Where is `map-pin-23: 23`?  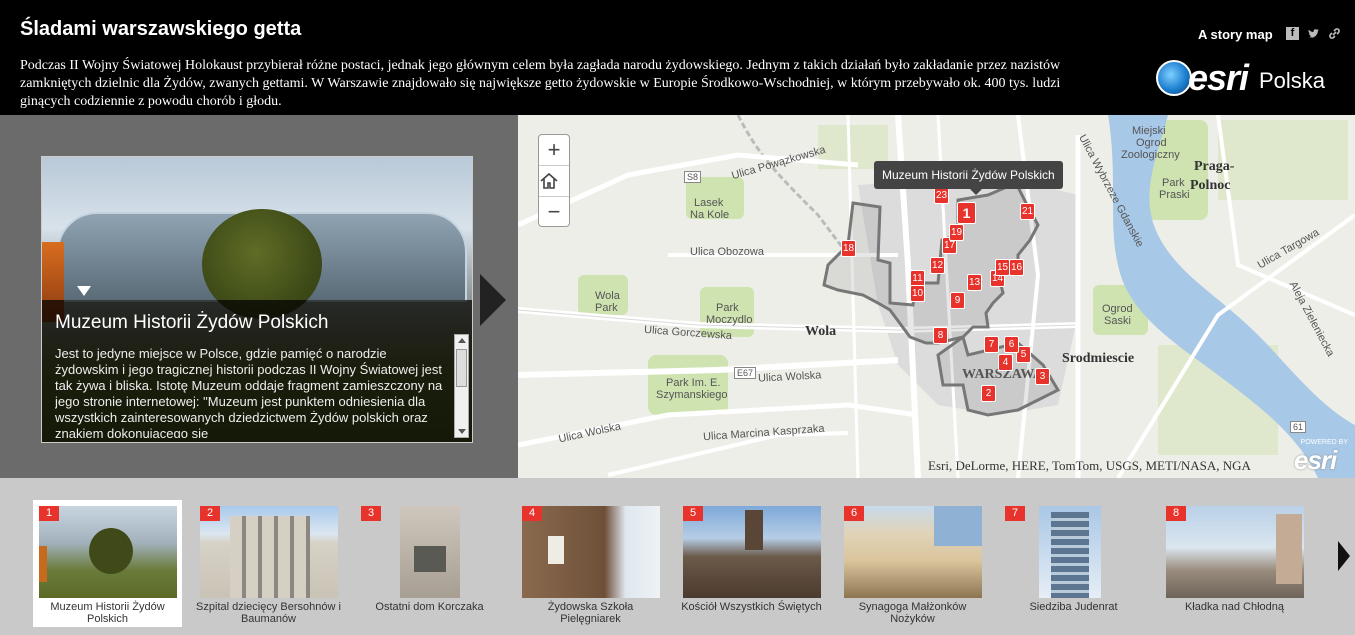 map-pin-23: 23 is located at coordinates (941, 195).